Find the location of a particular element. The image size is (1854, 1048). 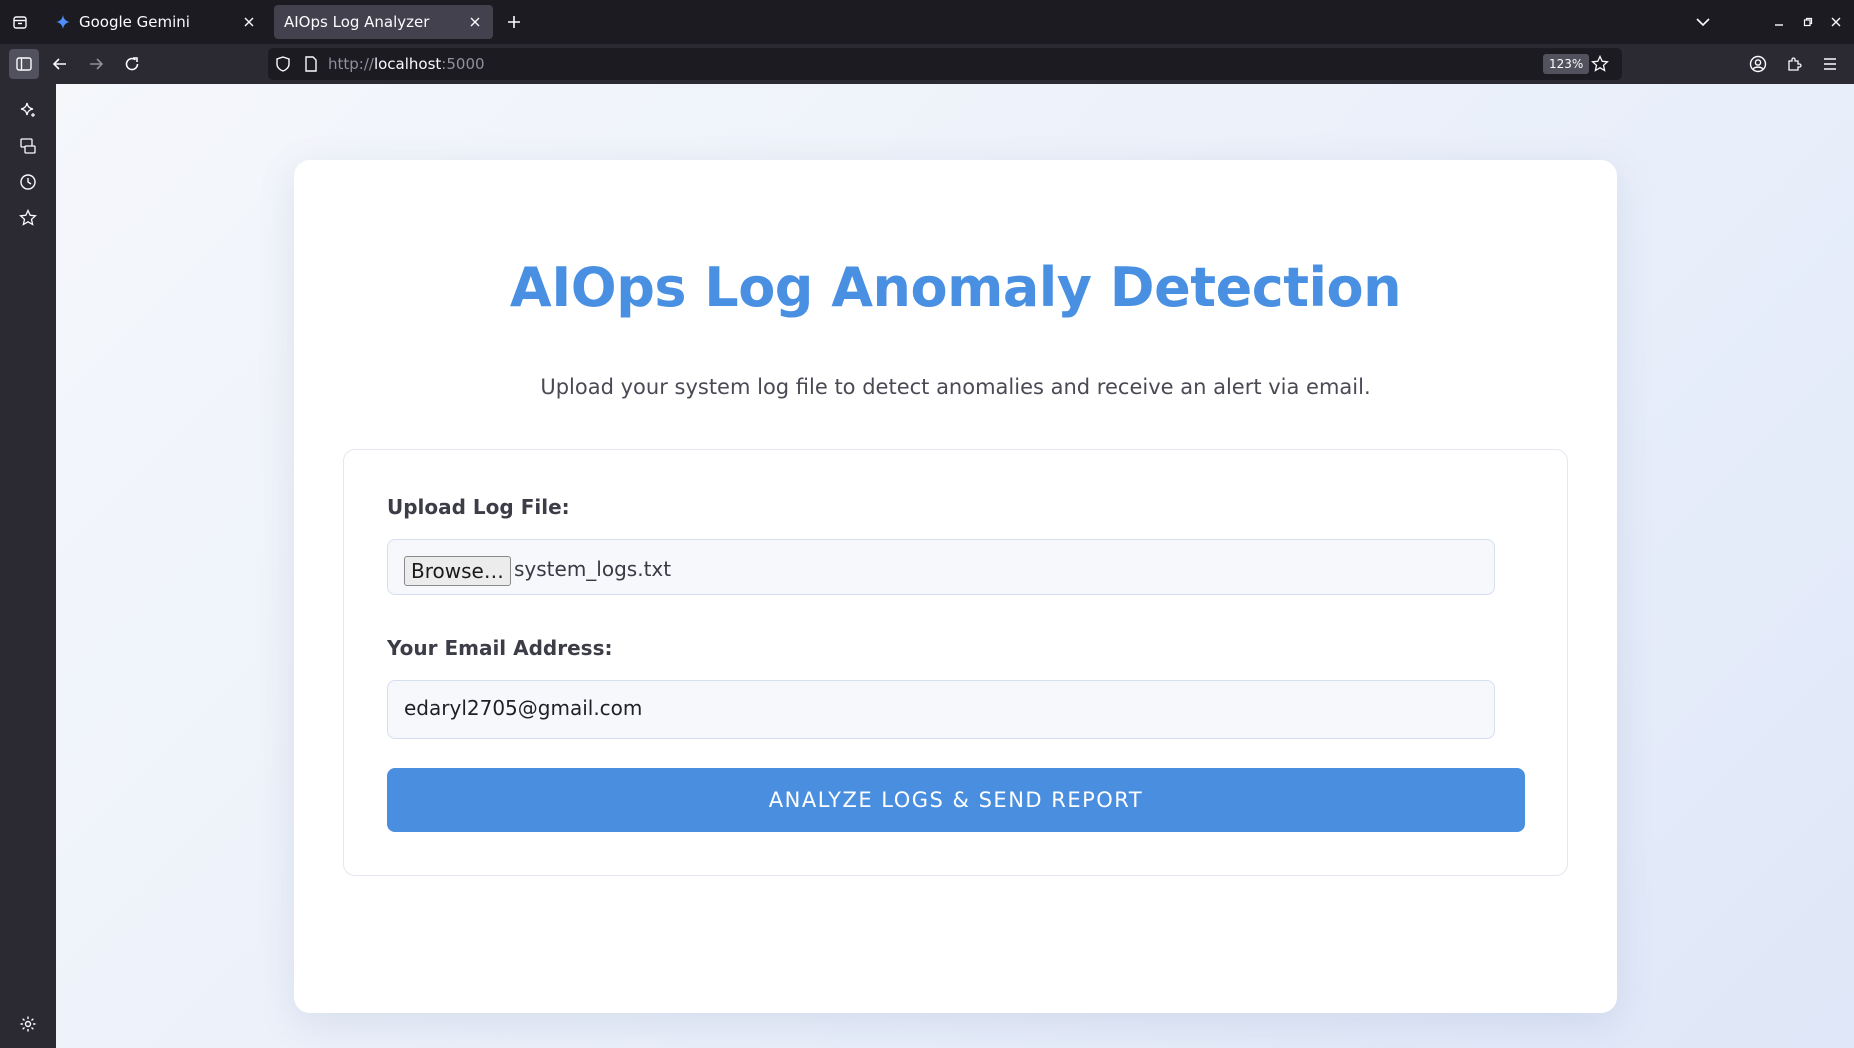

sidebar-toggle-icon is located at coordinates (24, 64).